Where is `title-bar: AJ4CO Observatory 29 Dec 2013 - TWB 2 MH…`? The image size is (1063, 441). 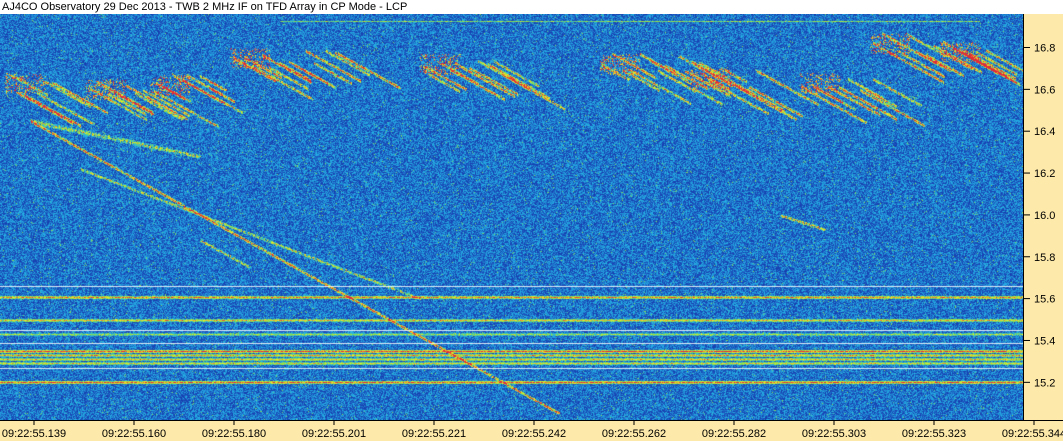
title-bar: AJ4CO Observatory 29 Dec 2013 - TWB 2 MH… is located at coordinates (531, 7).